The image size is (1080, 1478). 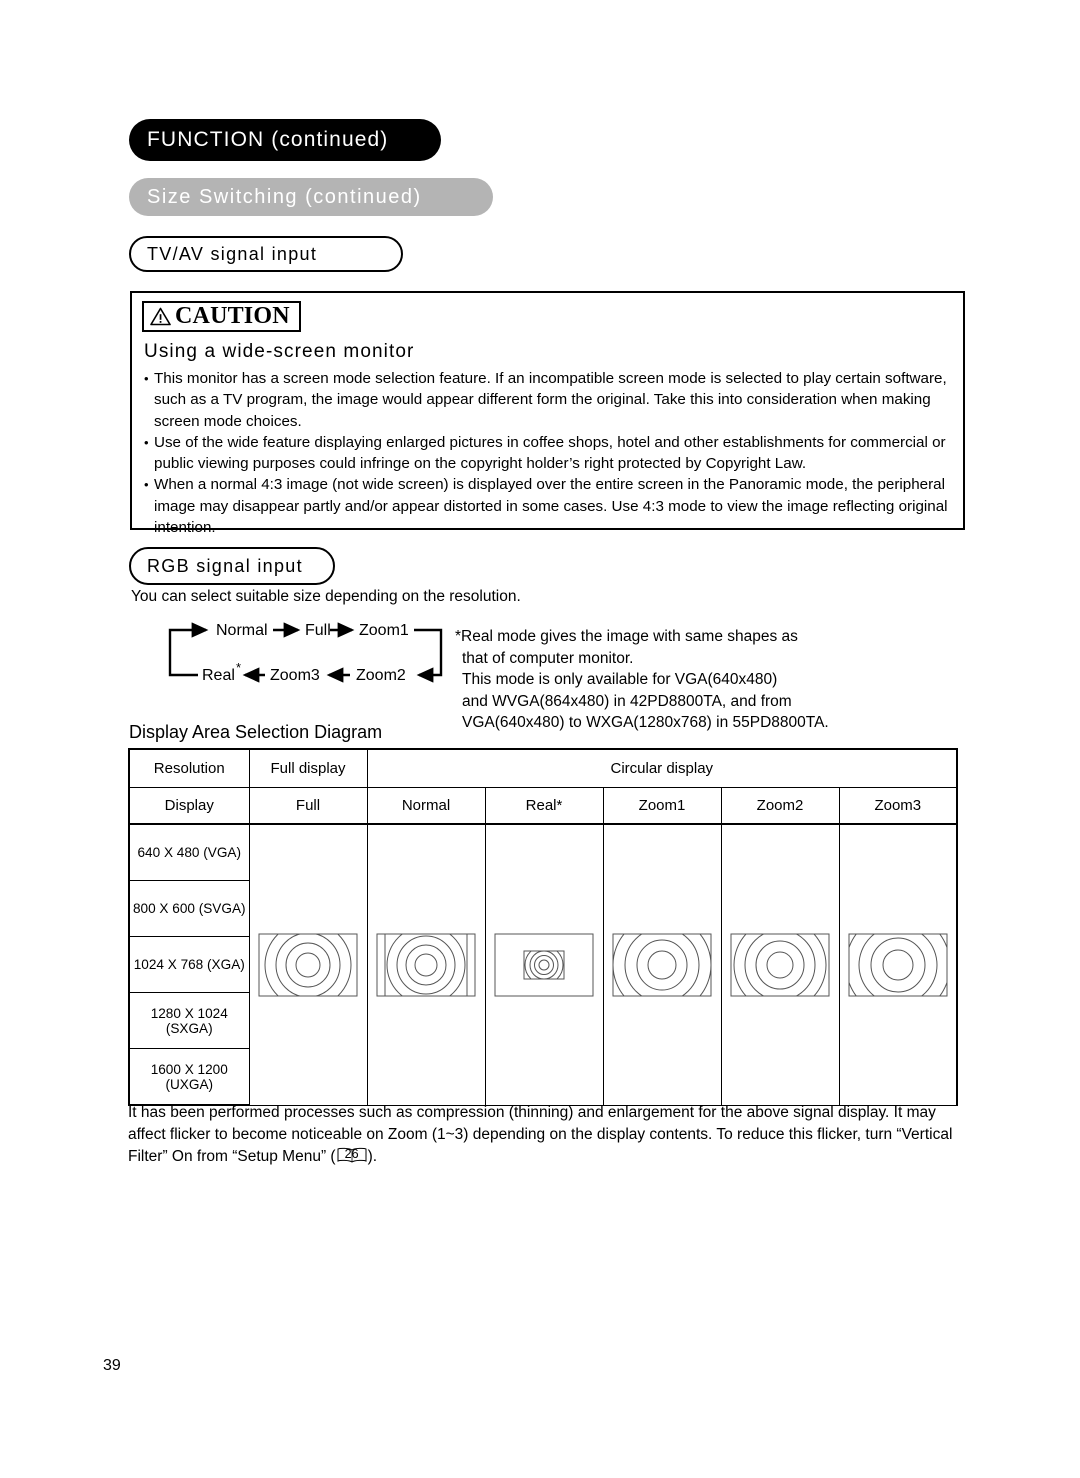 What do you see at coordinates (548, 658) in the screenshot?
I see `note-line: that of computer monitor.` at bounding box center [548, 658].